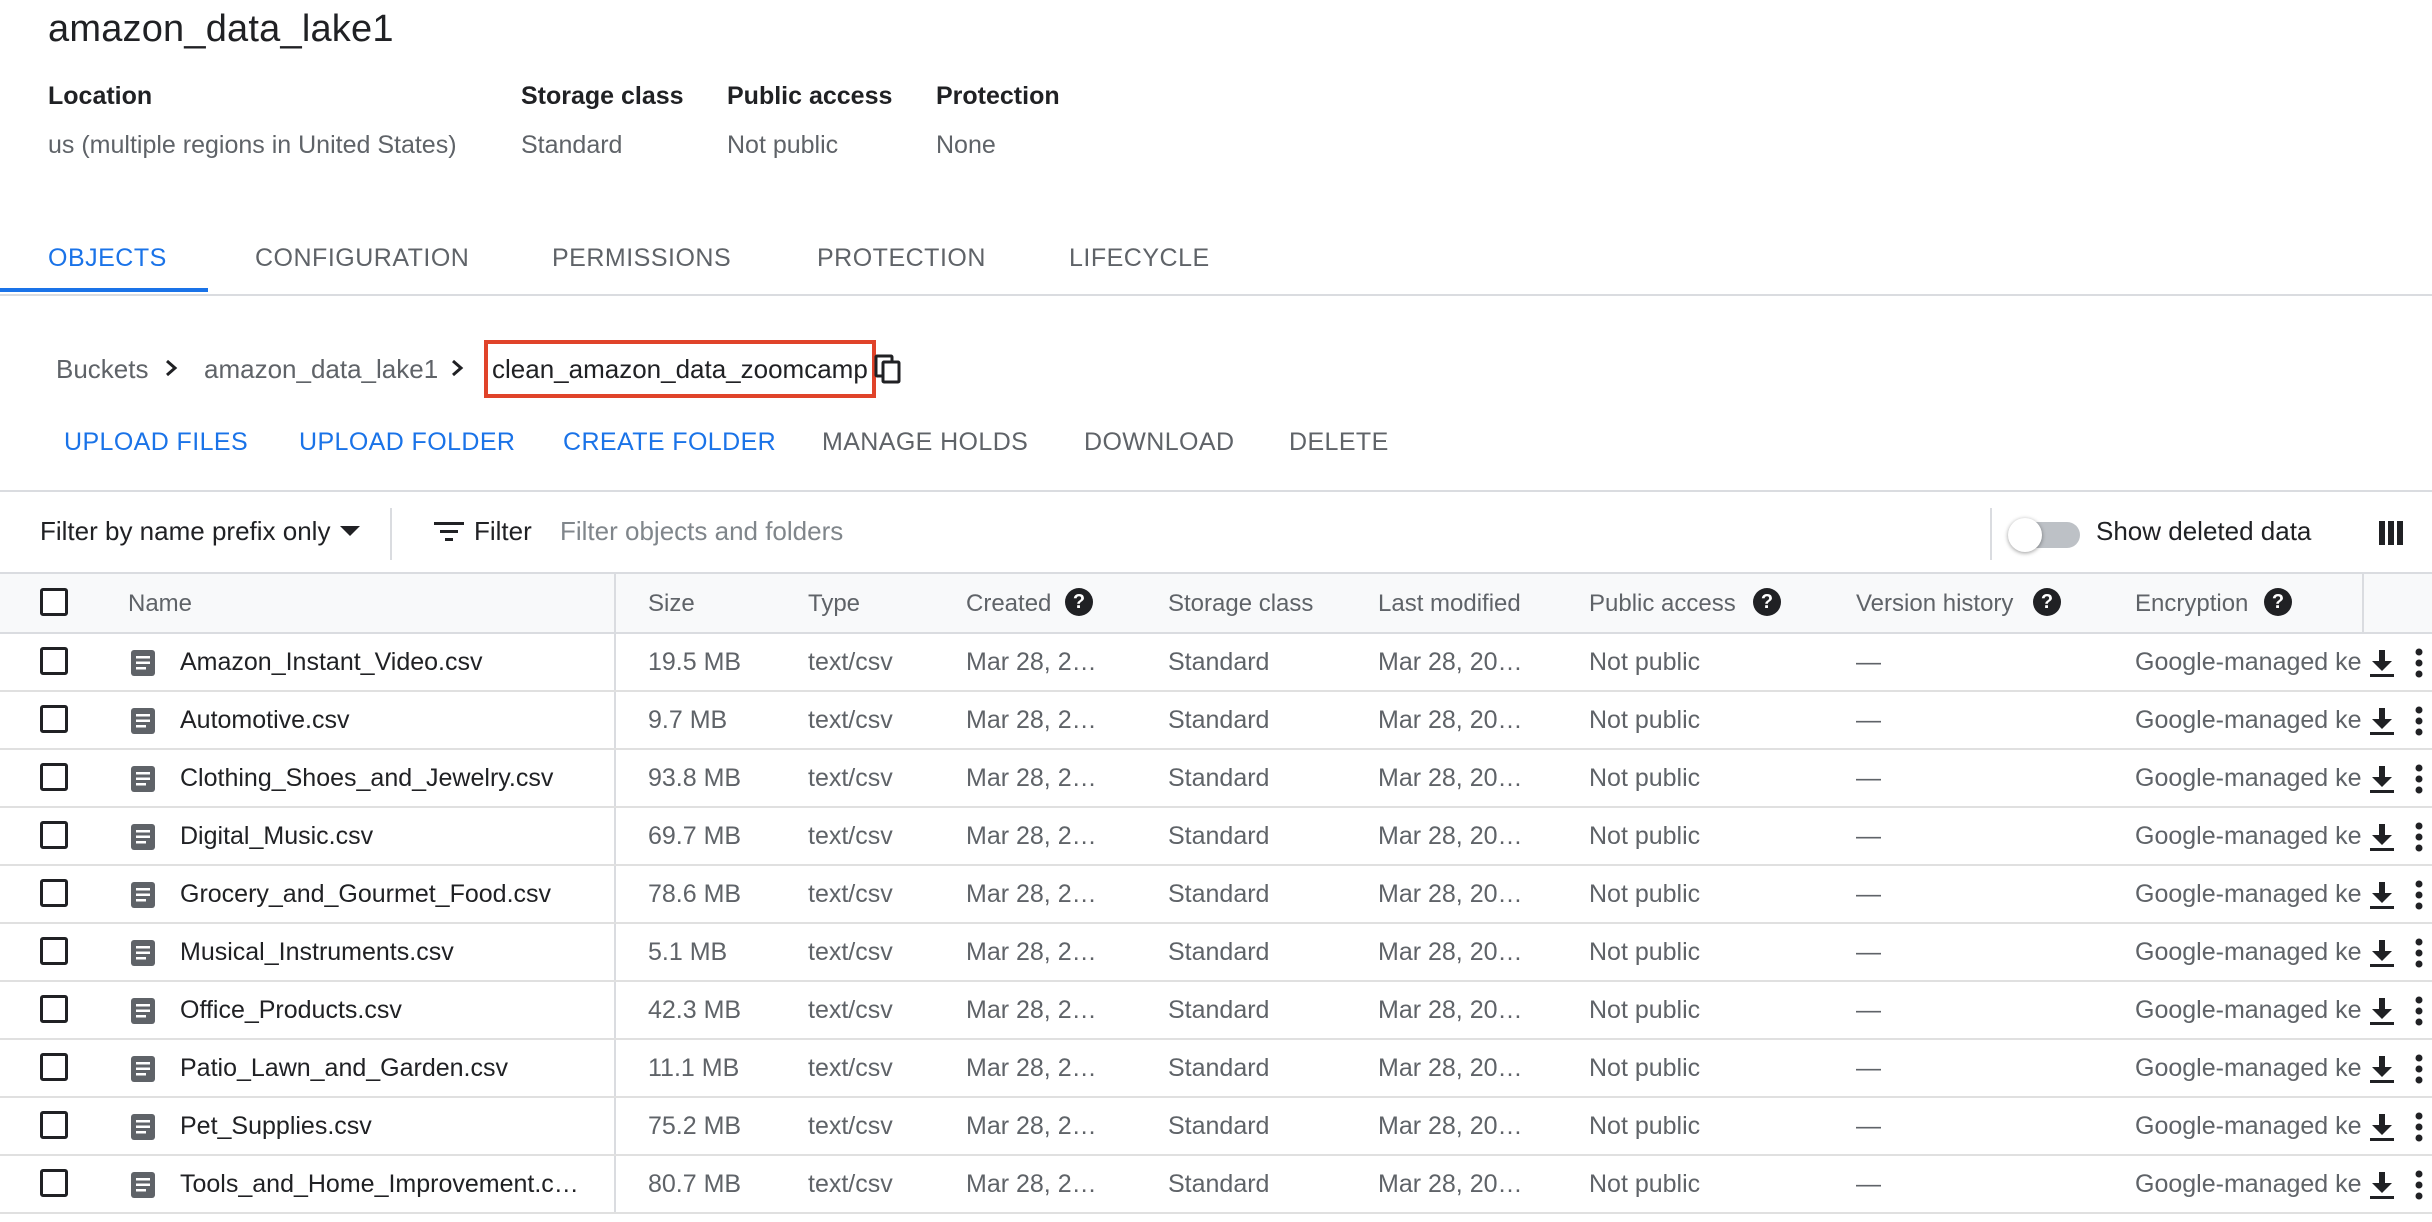 This screenshot has height=1222, width=2432. What do you see at coordinates (390, 952) in the screenshot?
I see `object-name-link: Musical_Instruments.csv` at bounding box center [390, 952].